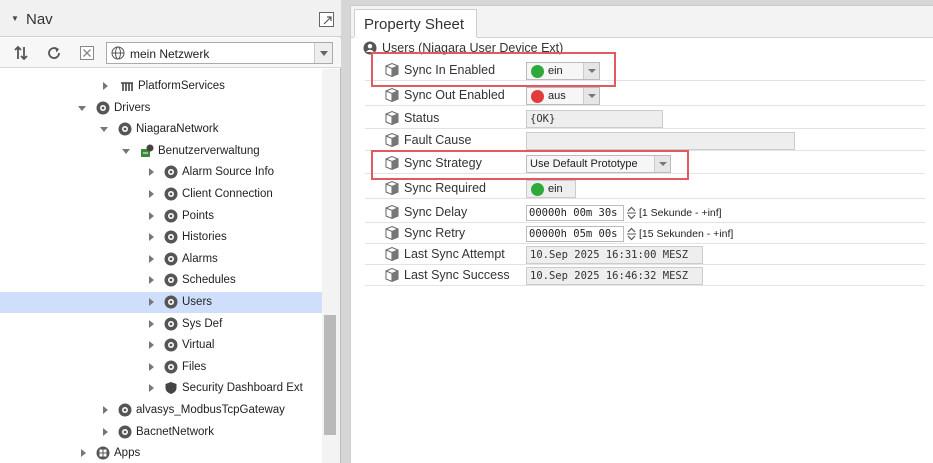  What do you see at coordinates (198, 215) in the screenshot?
I see `tree-item-label: Points` at bounding box center [198, 215].